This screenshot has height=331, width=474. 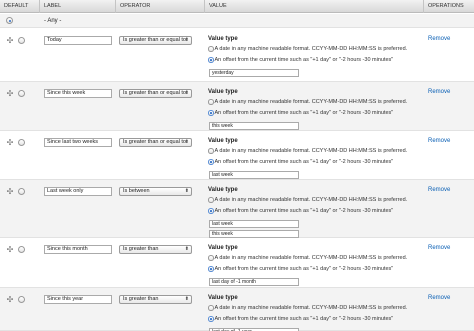 I want to click on label-input: Since this month, so click(x=78, y=249).